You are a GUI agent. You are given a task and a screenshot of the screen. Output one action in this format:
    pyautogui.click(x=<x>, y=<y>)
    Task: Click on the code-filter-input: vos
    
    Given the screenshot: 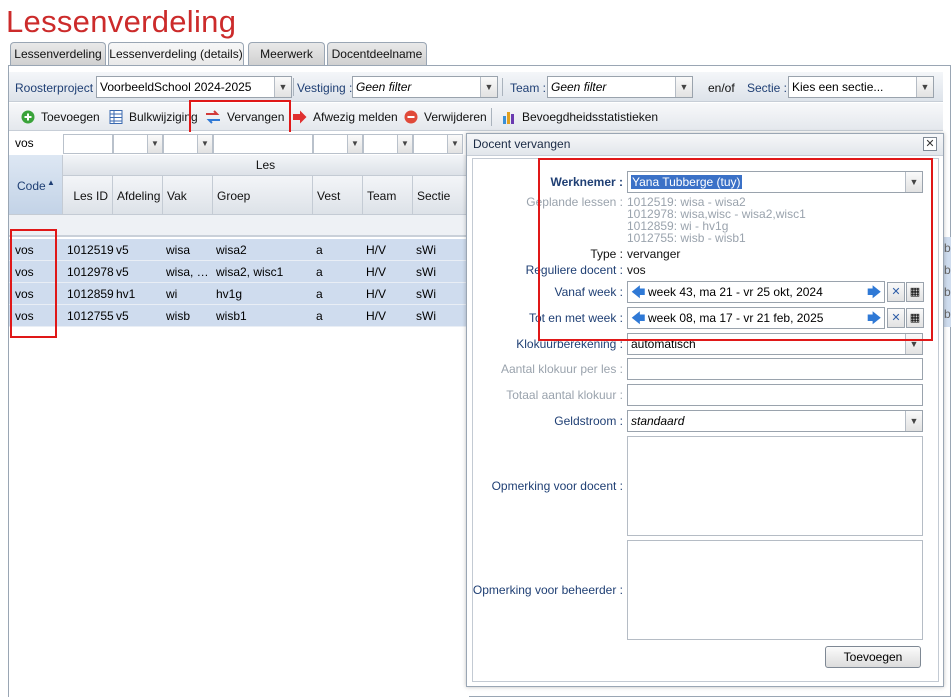 What is the action you would take?
    pyautogui.click(x=37, y=144)
    